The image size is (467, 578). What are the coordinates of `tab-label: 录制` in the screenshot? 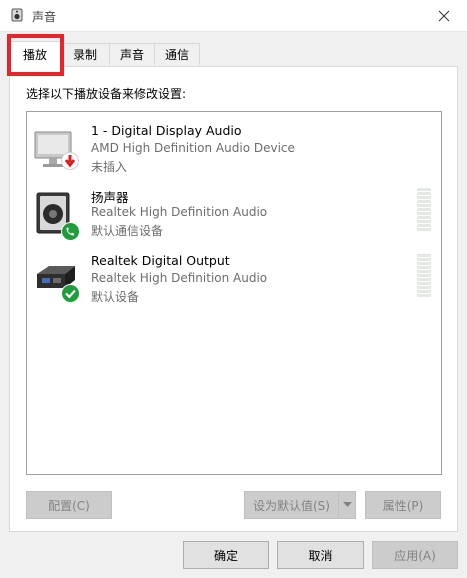 It's located at (84, 55).